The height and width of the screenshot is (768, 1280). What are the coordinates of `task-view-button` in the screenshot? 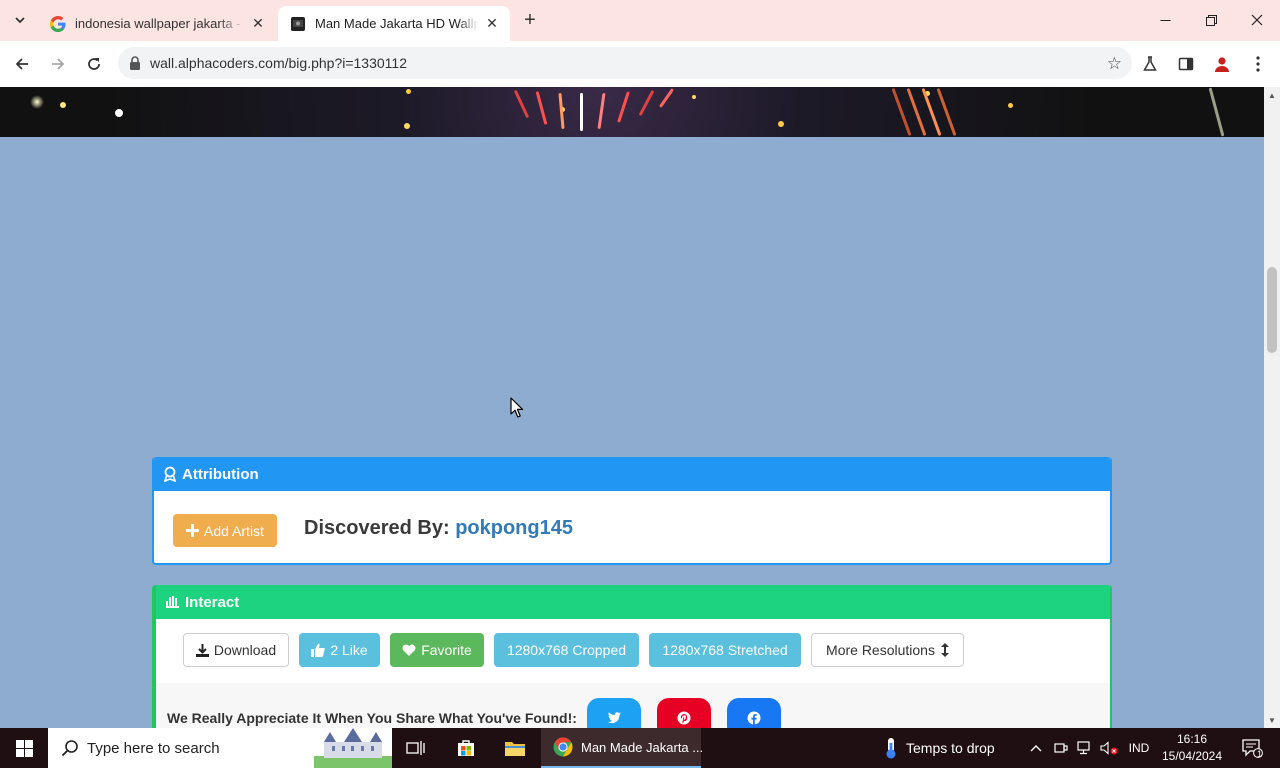 It's located at (416, 748).